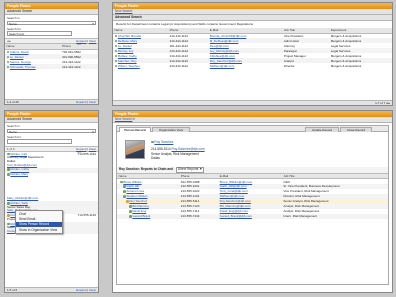 This screenshot has height=297, width=396. Describe the element at coordinates (11, 149) in the screenshot. I see `pager-text: 1 of 6` at that location.